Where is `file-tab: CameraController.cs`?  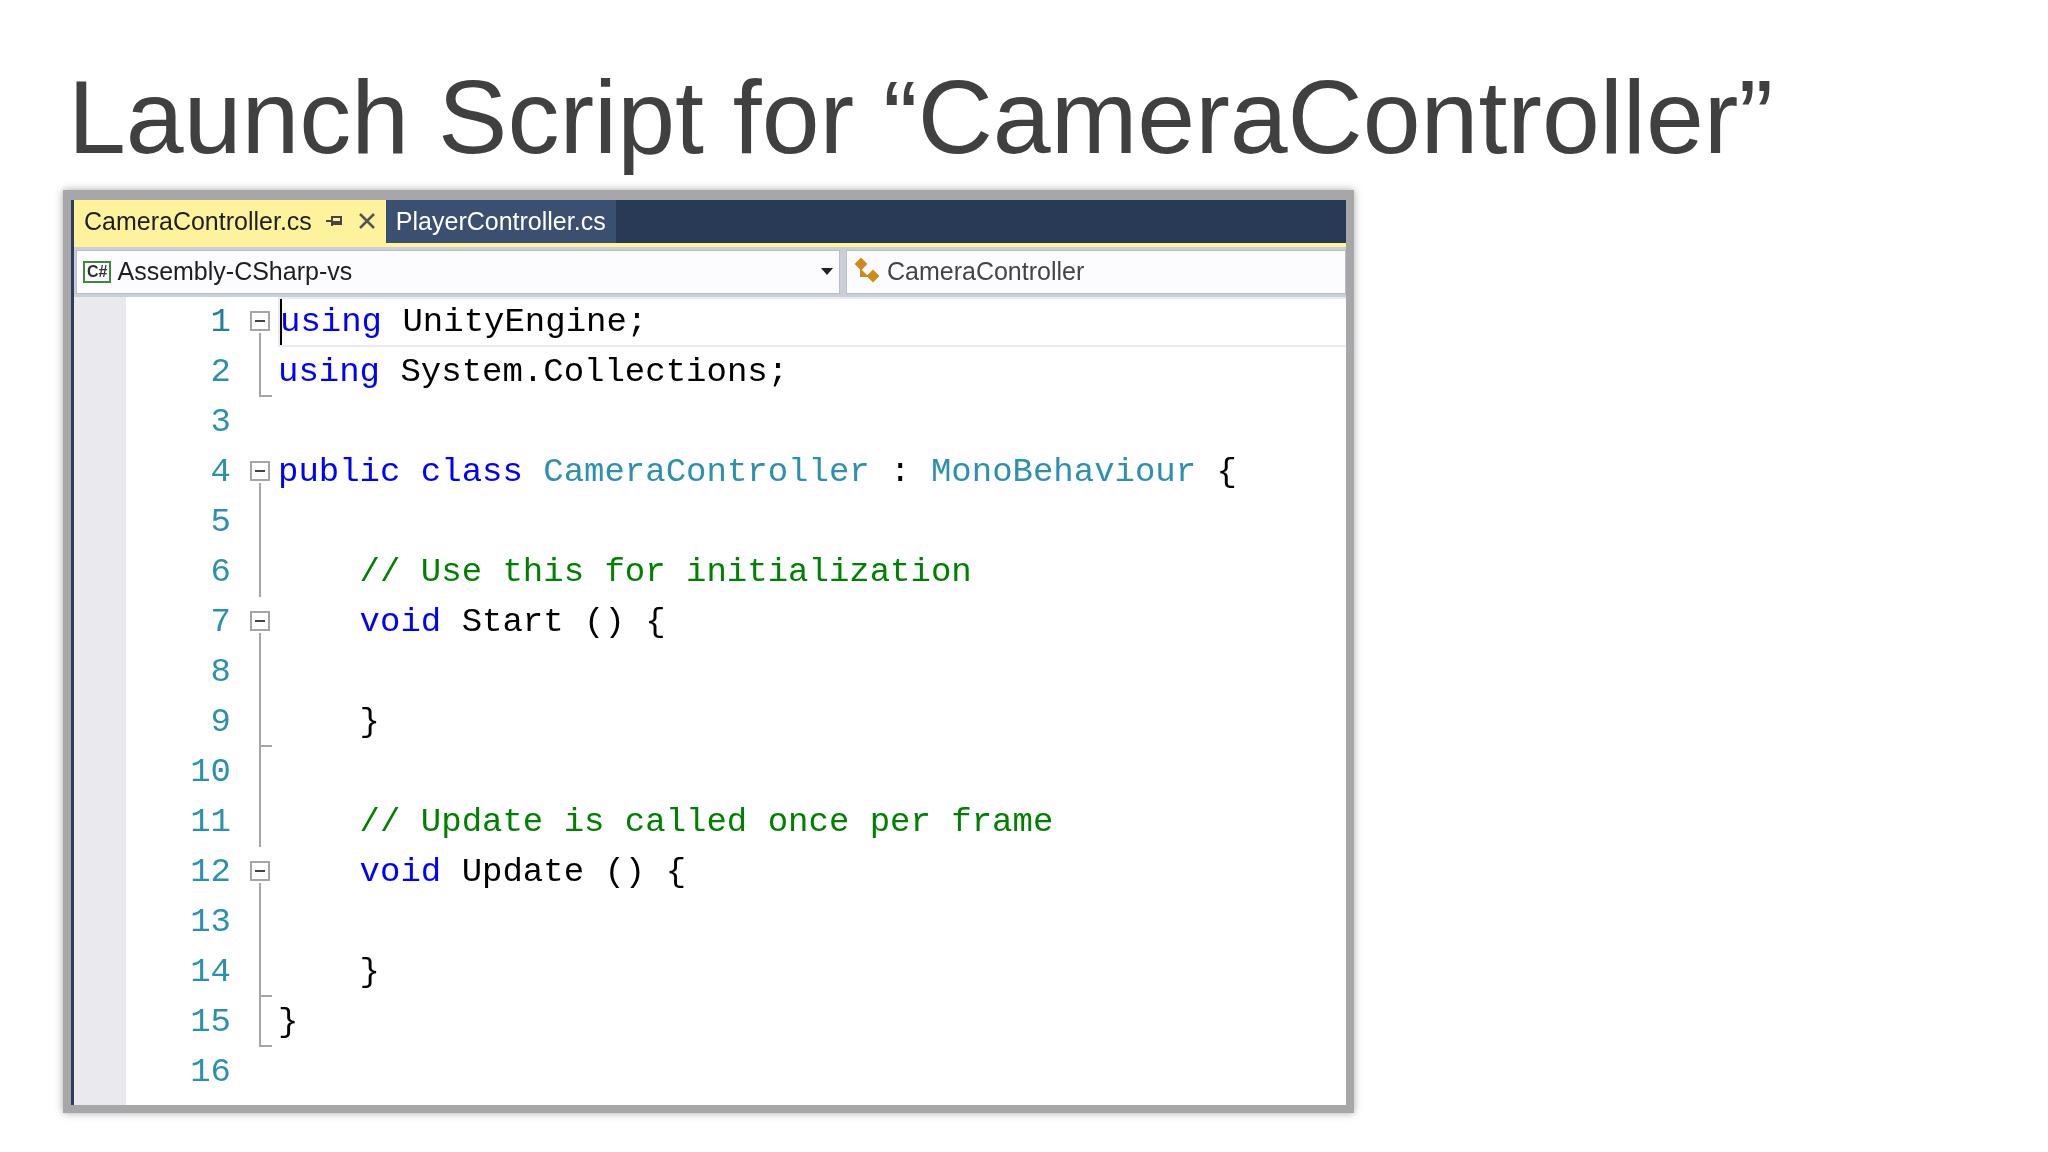
file-tab: CameraController.cs is located at coordinates (230, 221).